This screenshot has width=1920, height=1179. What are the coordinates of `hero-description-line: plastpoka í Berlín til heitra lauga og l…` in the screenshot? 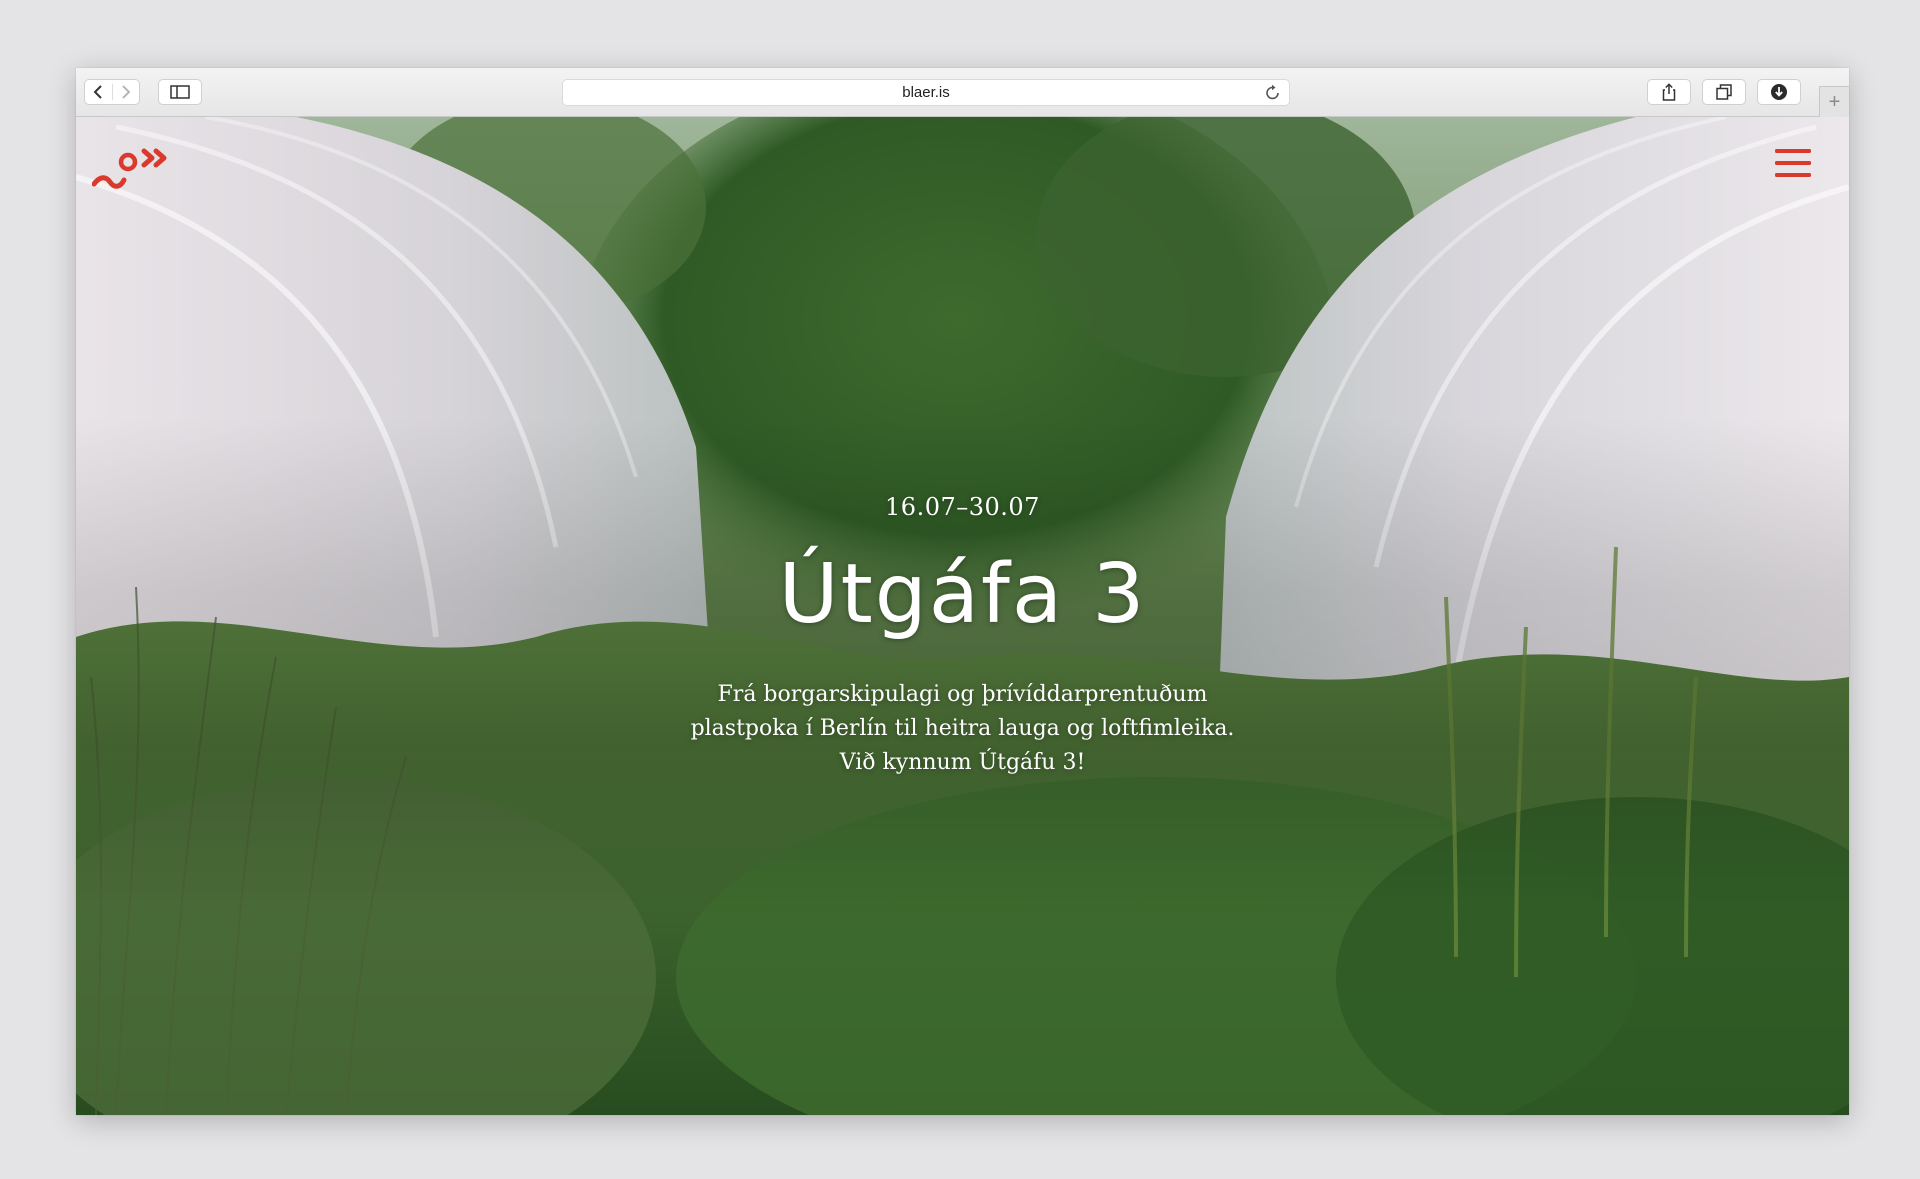 It's located at (962, 728).